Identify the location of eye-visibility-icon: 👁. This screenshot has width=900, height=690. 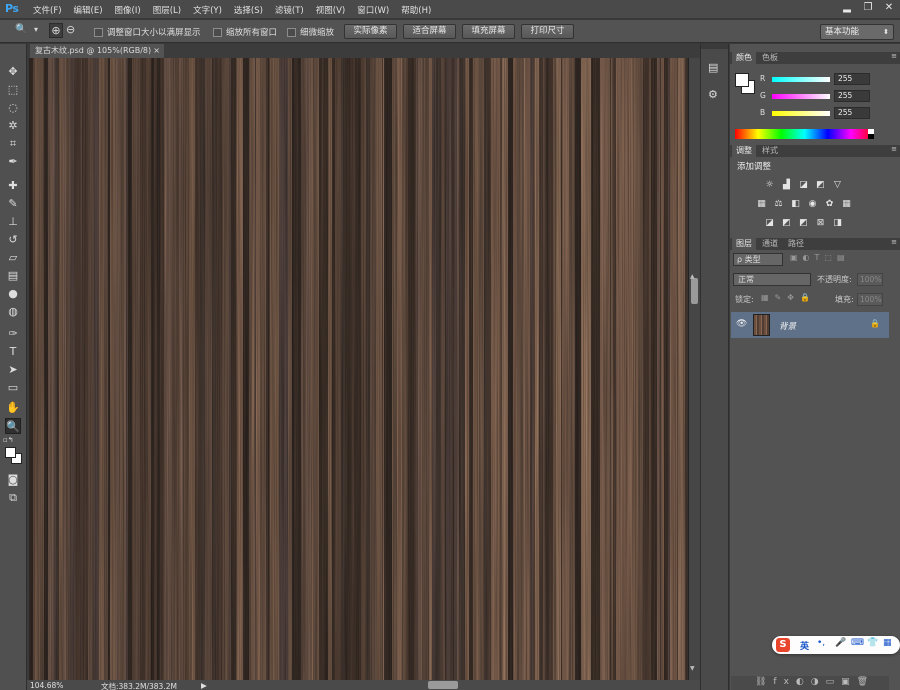
(741, 324).